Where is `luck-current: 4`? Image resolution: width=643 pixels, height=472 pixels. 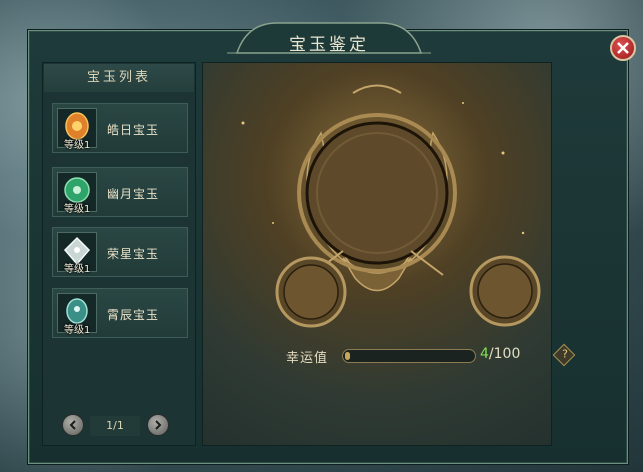
luck-current: 4 is located at coordinates (484, 354).